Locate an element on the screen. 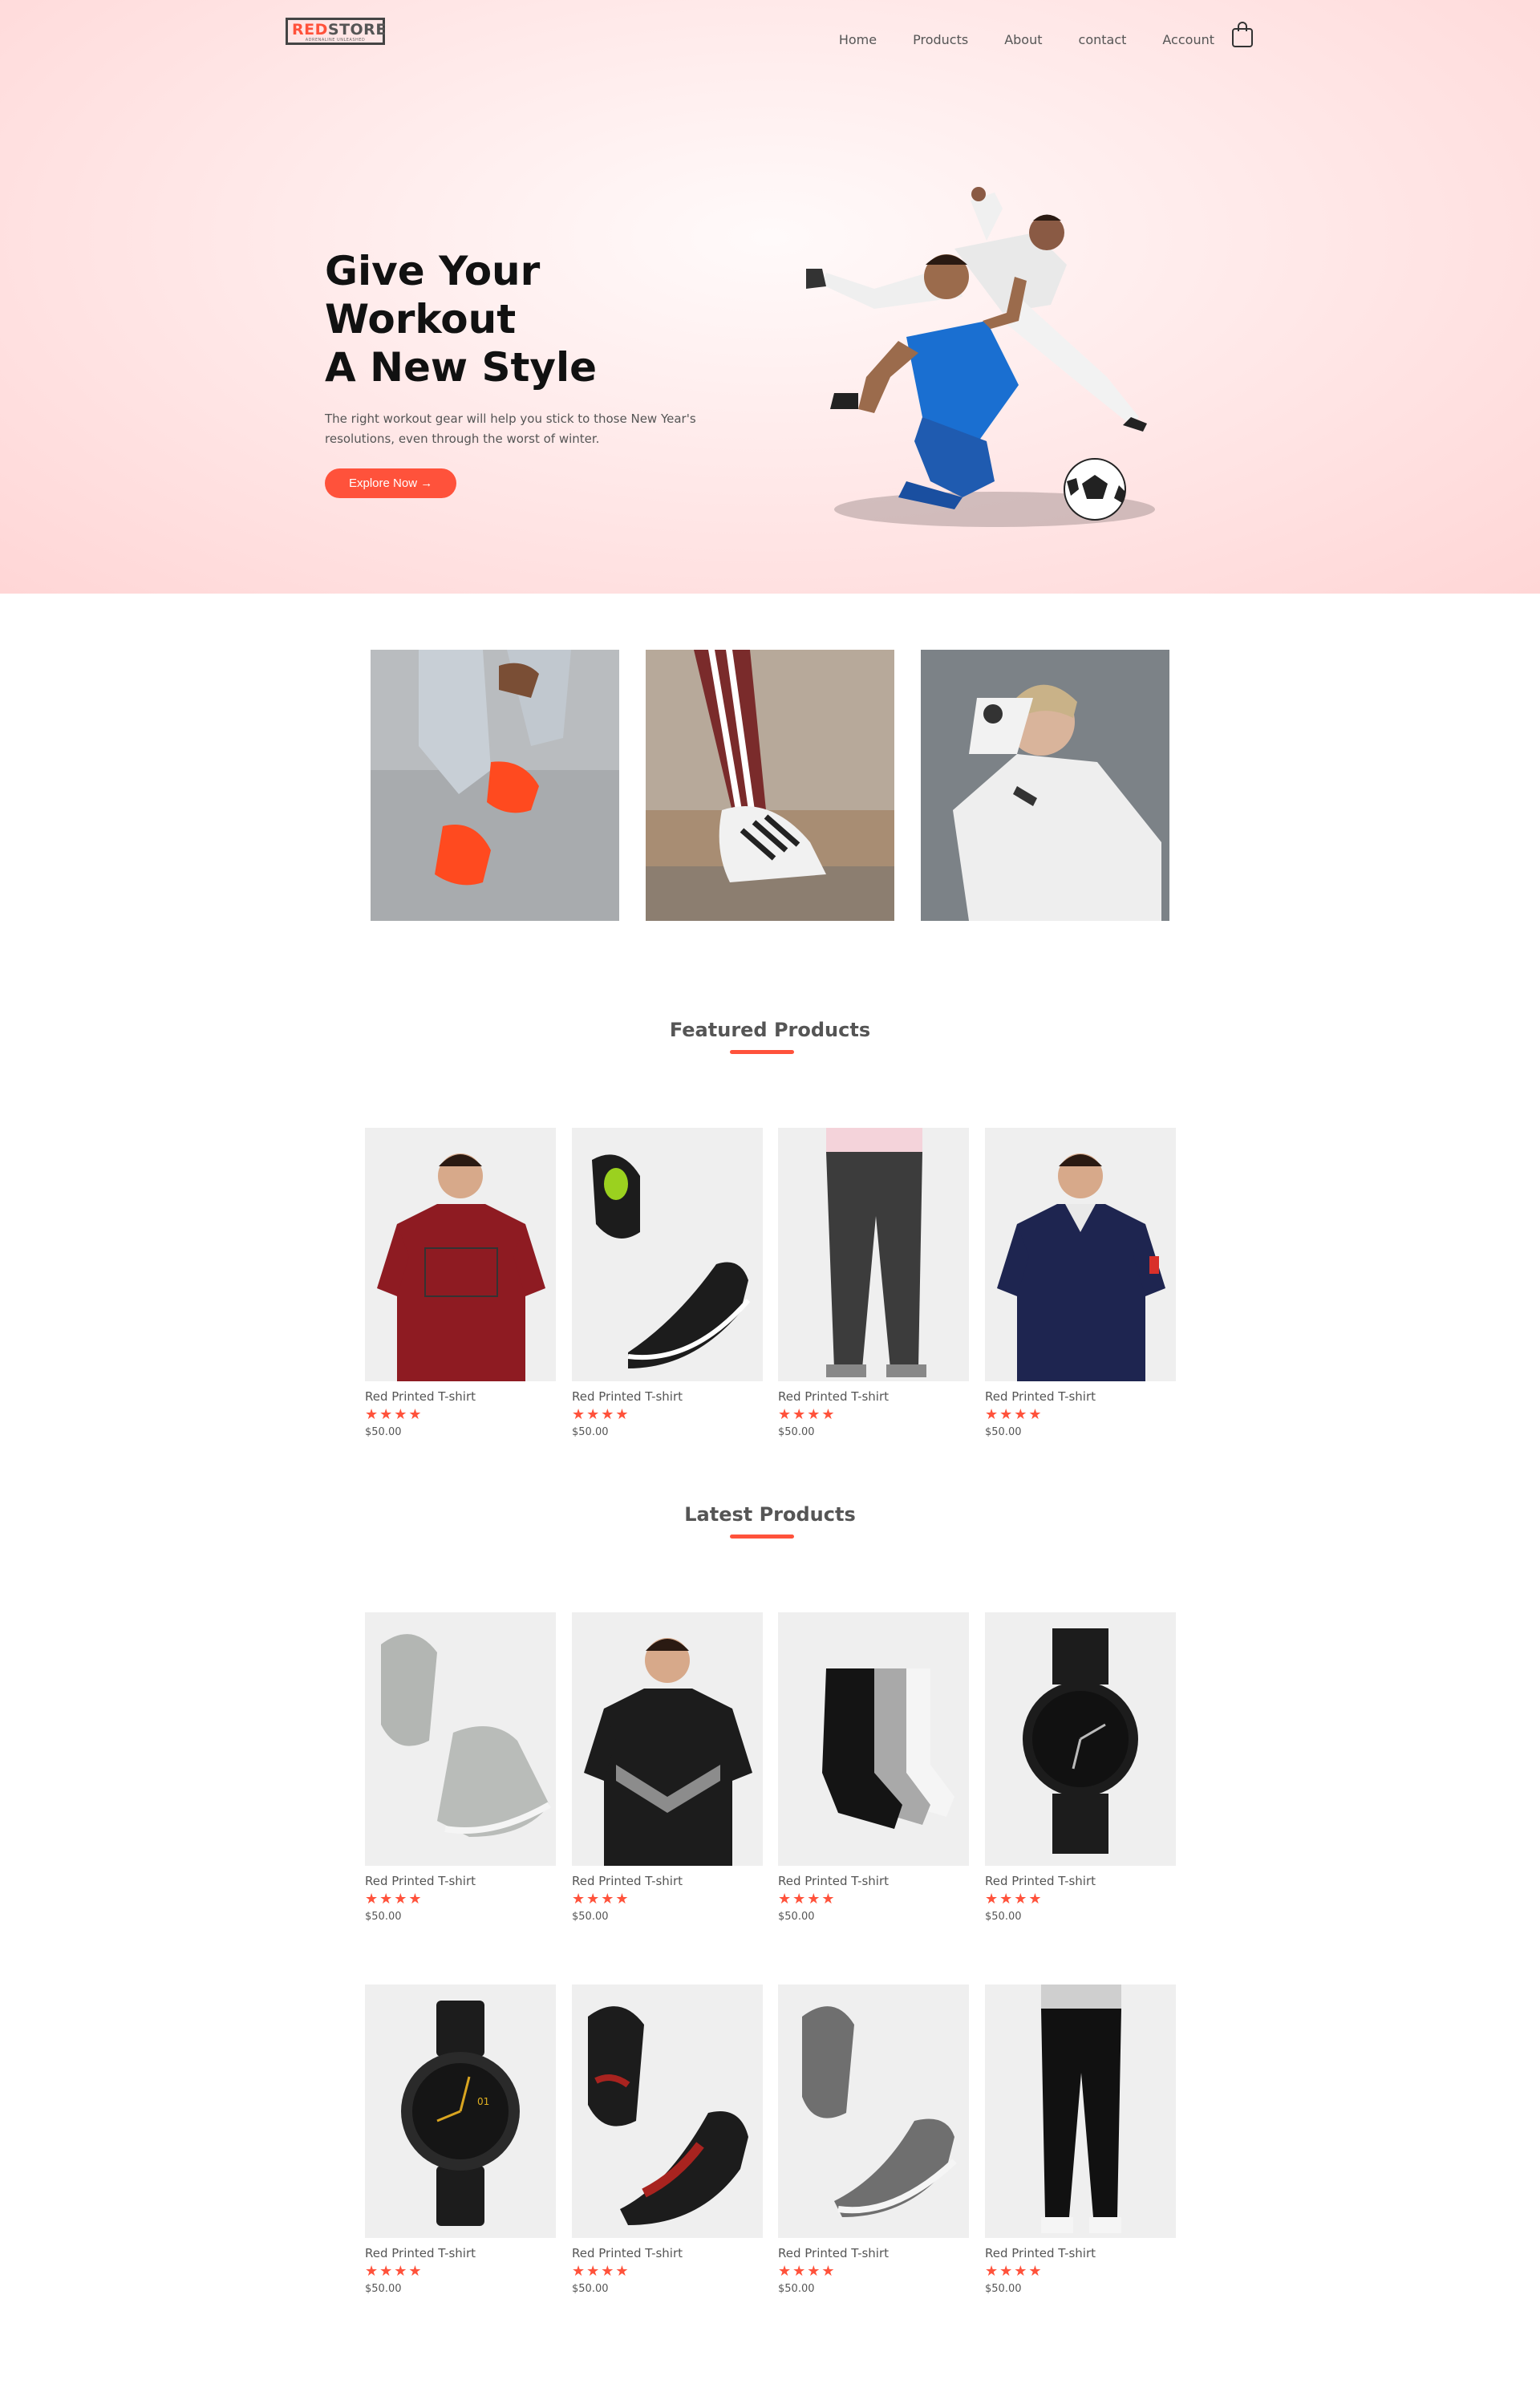 The width and height of the screenshot is (1540, 2392). woman-hoodie-image is located at coordinates (1045, 785).